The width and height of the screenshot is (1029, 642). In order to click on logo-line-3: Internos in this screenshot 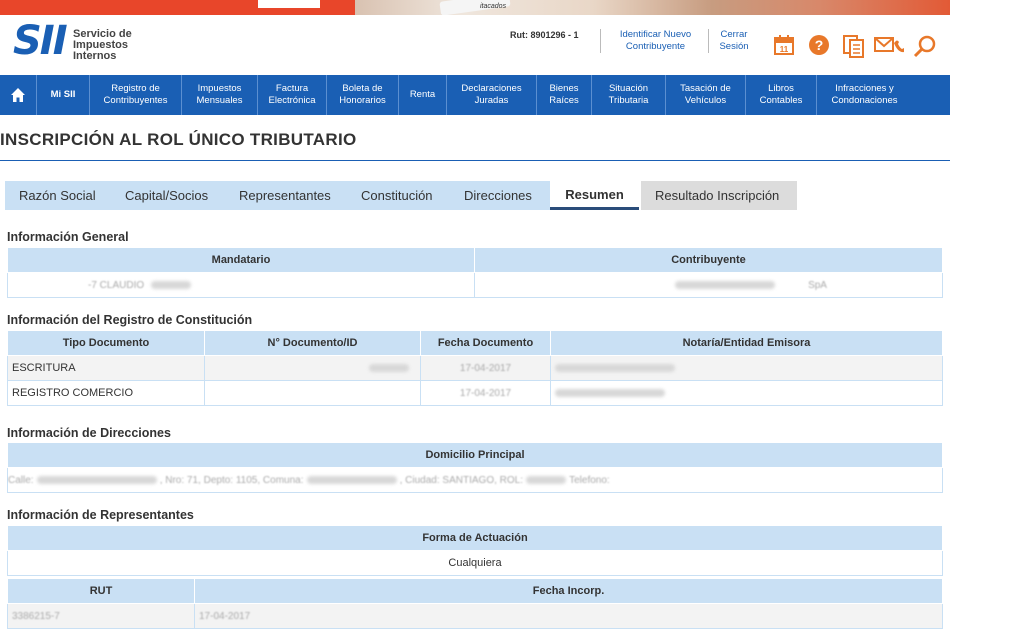, I will do `click(95, 56)`.